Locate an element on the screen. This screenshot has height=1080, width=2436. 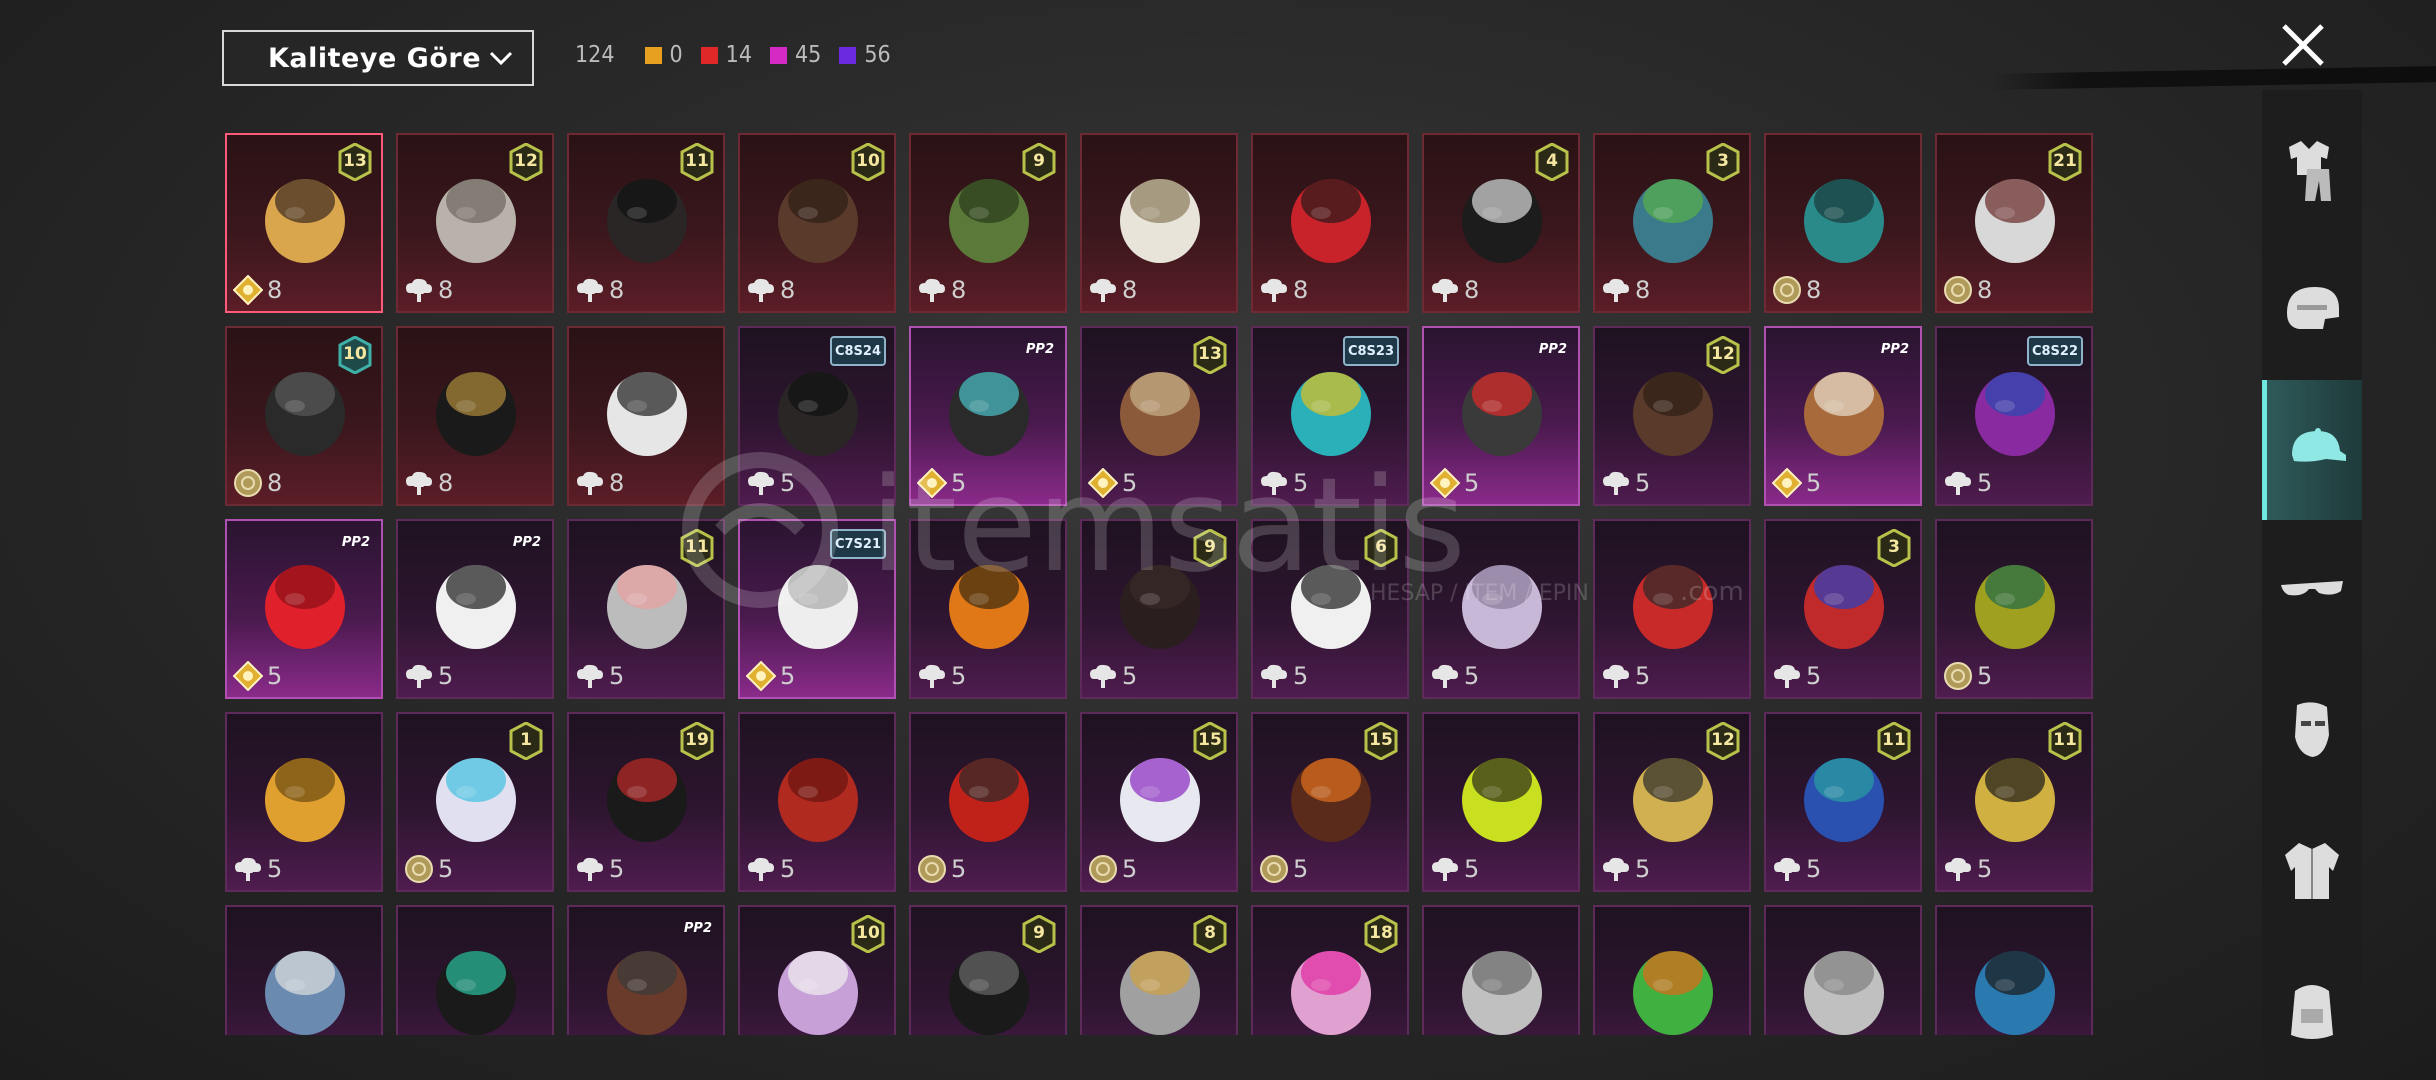
inventory-item: 13 5 is located at coordinates (1159, 416).